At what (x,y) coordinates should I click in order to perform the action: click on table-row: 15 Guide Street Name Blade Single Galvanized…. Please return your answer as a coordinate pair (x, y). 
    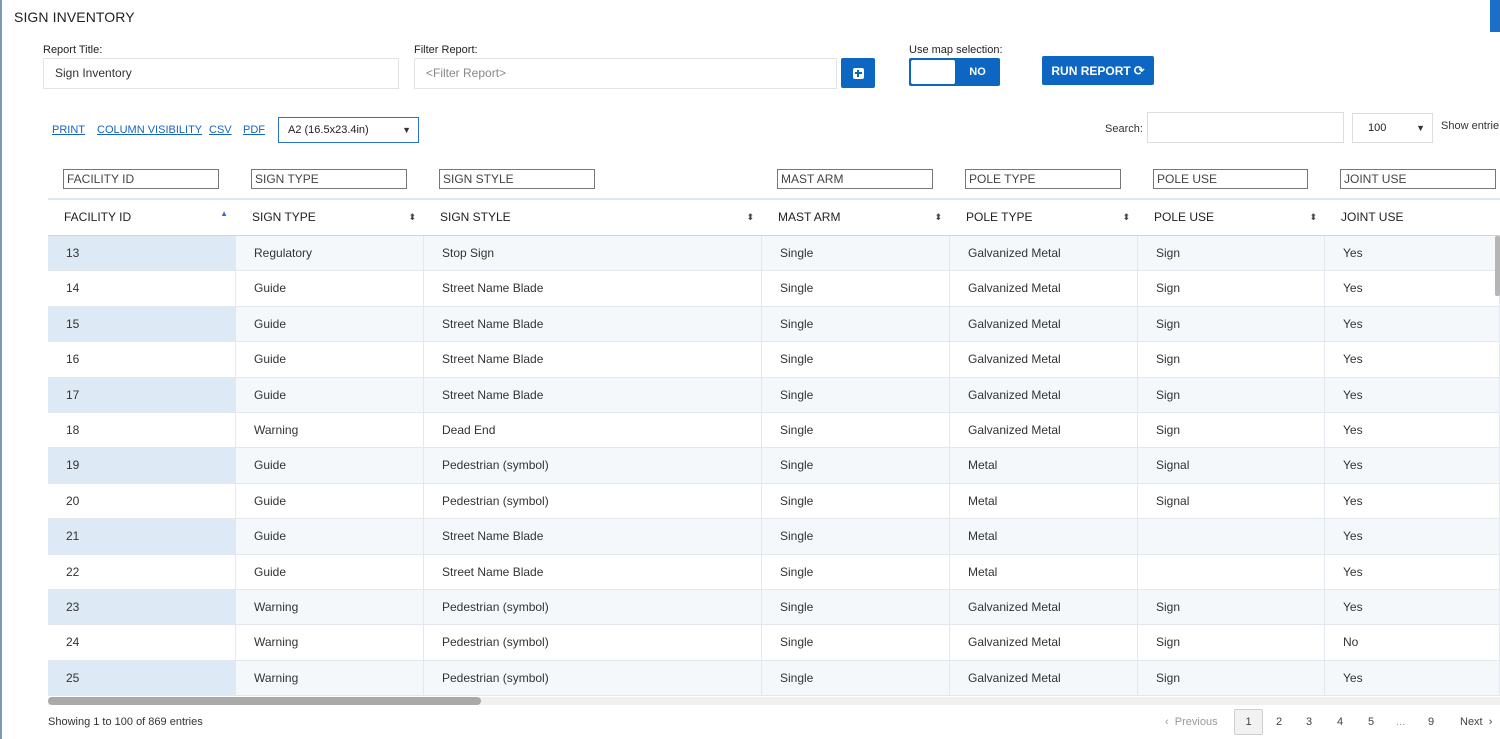
    Looking at the image, I should click on (774, 324).